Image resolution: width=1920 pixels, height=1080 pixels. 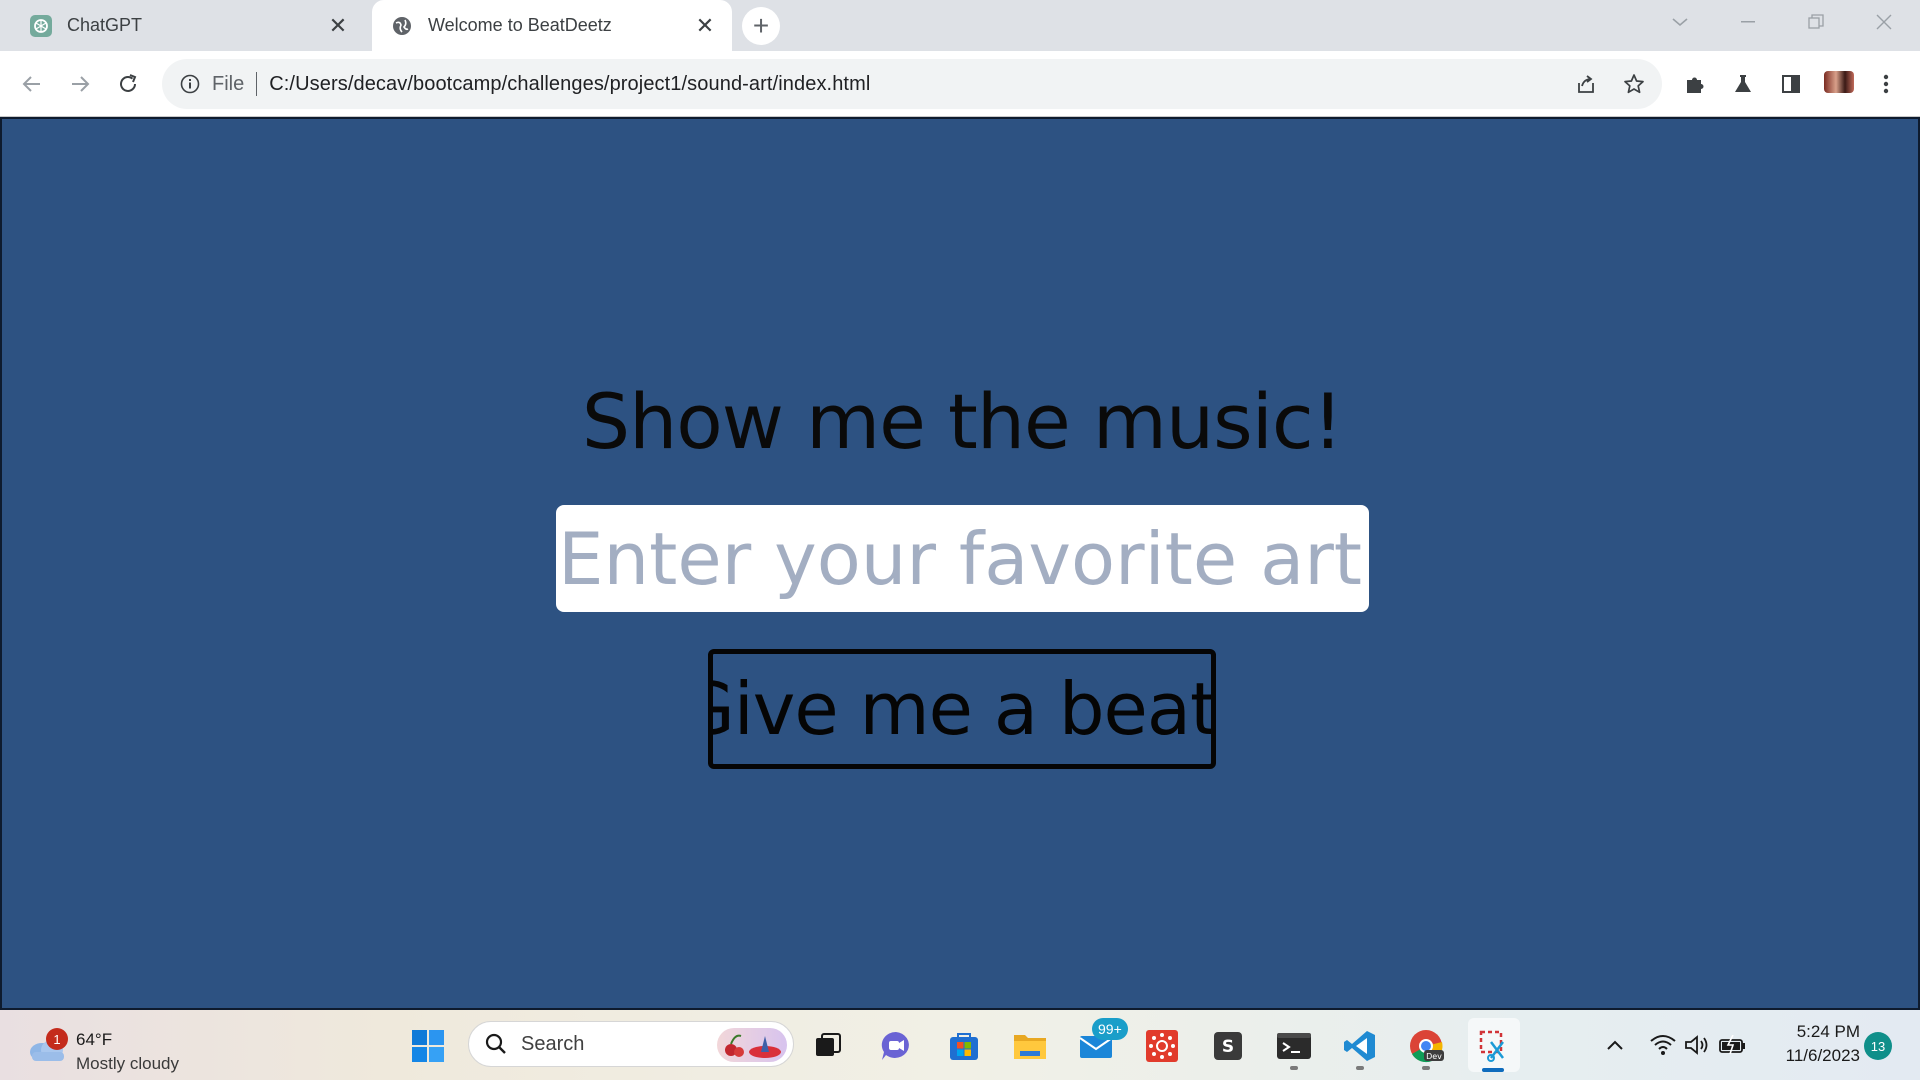 I want to click on show-hidden-icons-chevron-icon, so click(x=1615, y=1045).